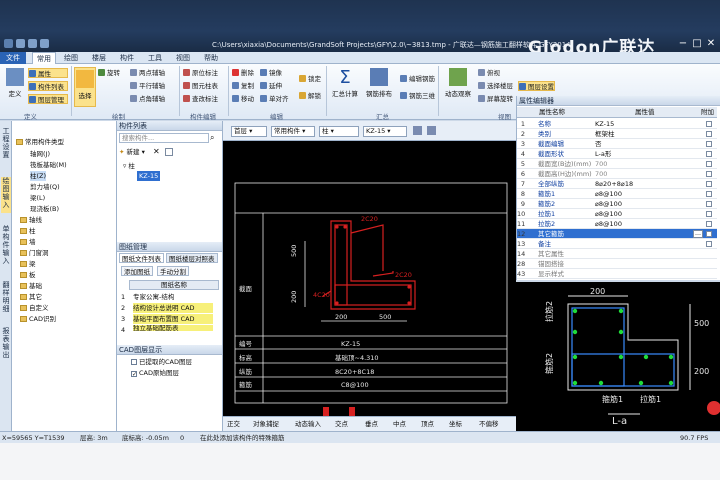 Image resolution: width=720 pixels, height=480 pixels. Describe the element at coordinates (371, 424) in the screenshot. I see `perpendicular-snap: 垂点` at that location.